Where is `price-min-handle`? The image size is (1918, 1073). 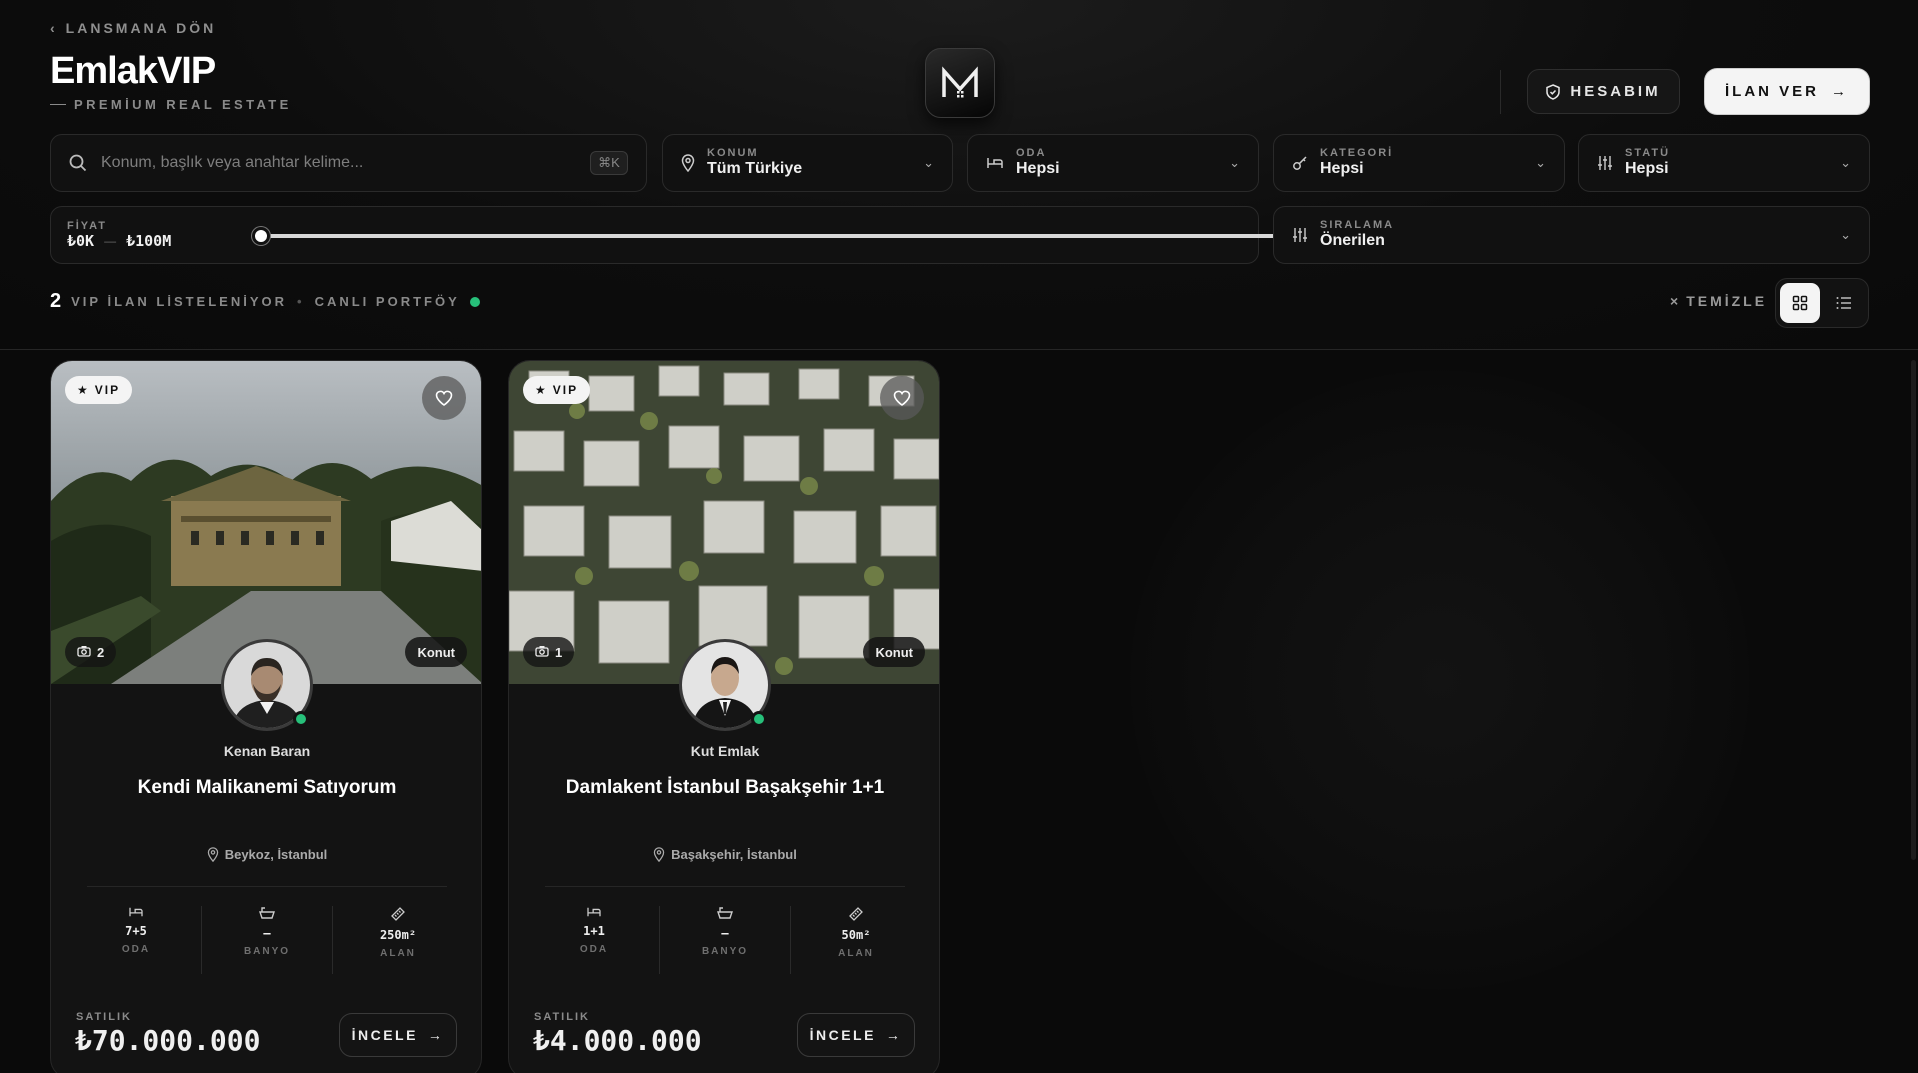
price-min-handle is located at coordinates (261, 236).